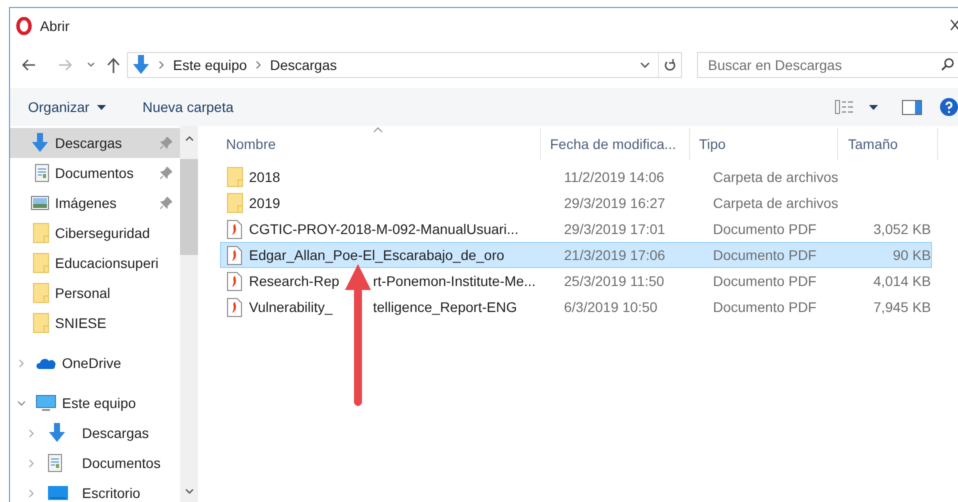 This screenshot has height=502, width=958. What do you see at coordinates (614, 229) in the screenshot?
I see `date-cell-text: 29/3/2019 17:01` at bounding box center [614, 229].